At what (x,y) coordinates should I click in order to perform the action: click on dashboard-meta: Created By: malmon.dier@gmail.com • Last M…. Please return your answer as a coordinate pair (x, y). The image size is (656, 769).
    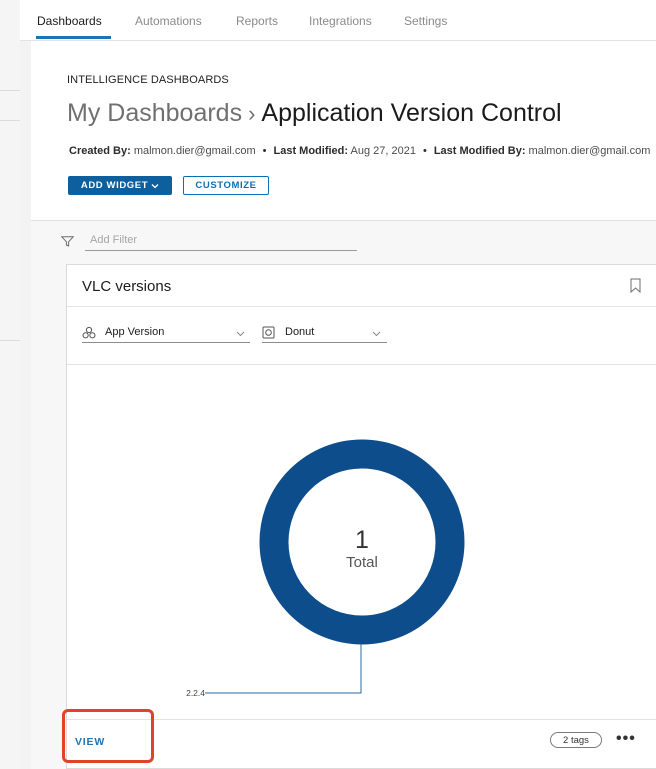
    Looking at the image, I should click on (359, 151).